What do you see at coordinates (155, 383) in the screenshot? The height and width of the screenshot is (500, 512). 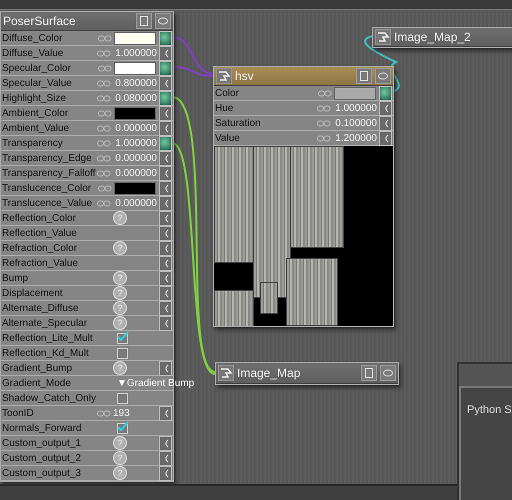 I see `mode-dropdown: ▼Gradient Bump` at bounding box center [155, 383].